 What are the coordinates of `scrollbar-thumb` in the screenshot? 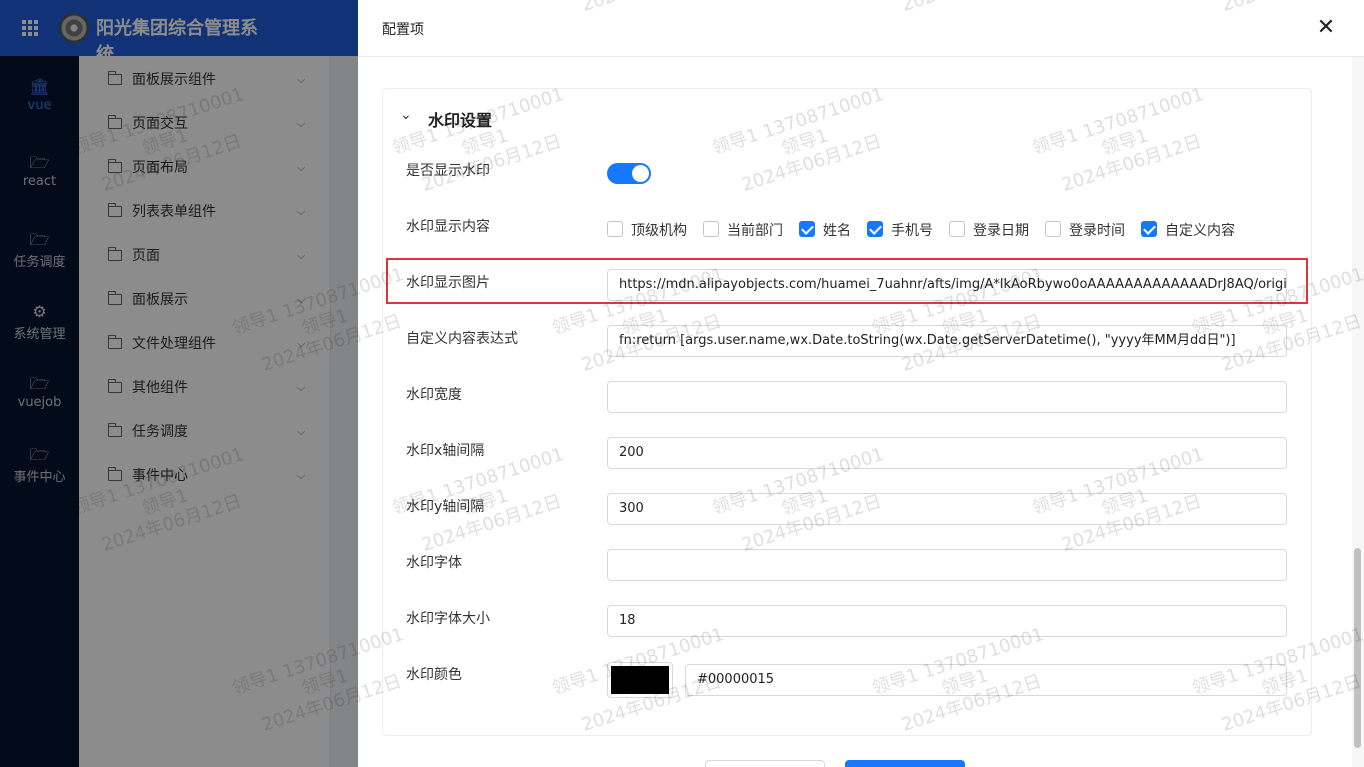 It's located at (1357, 648).